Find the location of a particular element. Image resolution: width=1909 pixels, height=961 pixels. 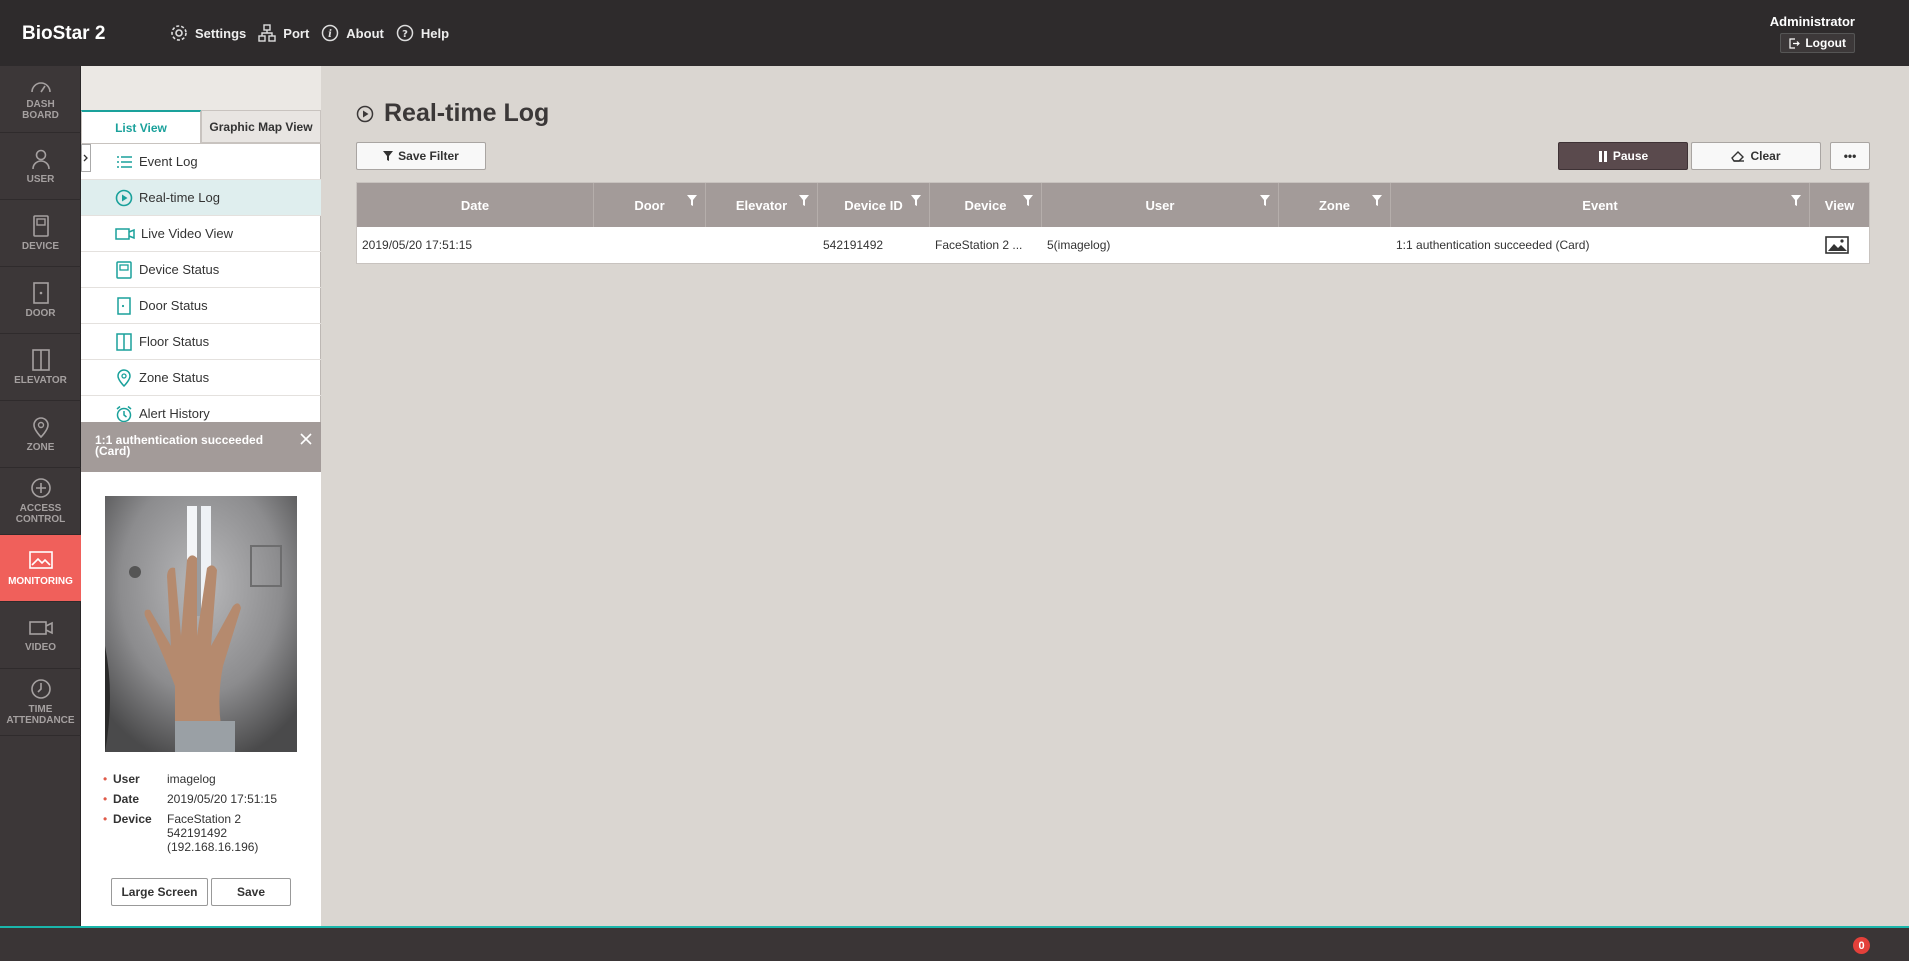

menu-item-real-time-log: Real-time Log is located at coordinates (201, 198).